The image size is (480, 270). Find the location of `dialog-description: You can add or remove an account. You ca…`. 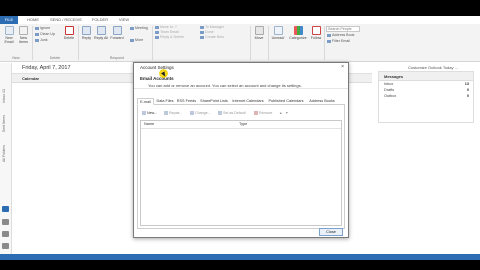

dialog-description: You can add or remove an account. You ca… is located at coordinates (225, 85).